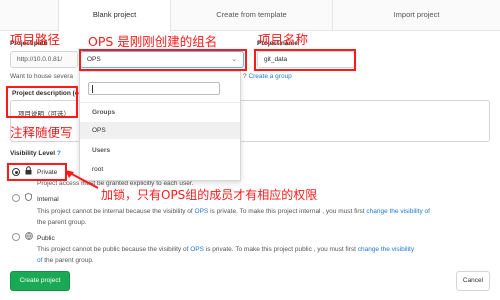  Describe the element at coordinates (35, 153) in the screenshot. I see `visibility-level-label: Visibility Level ?` at that location.